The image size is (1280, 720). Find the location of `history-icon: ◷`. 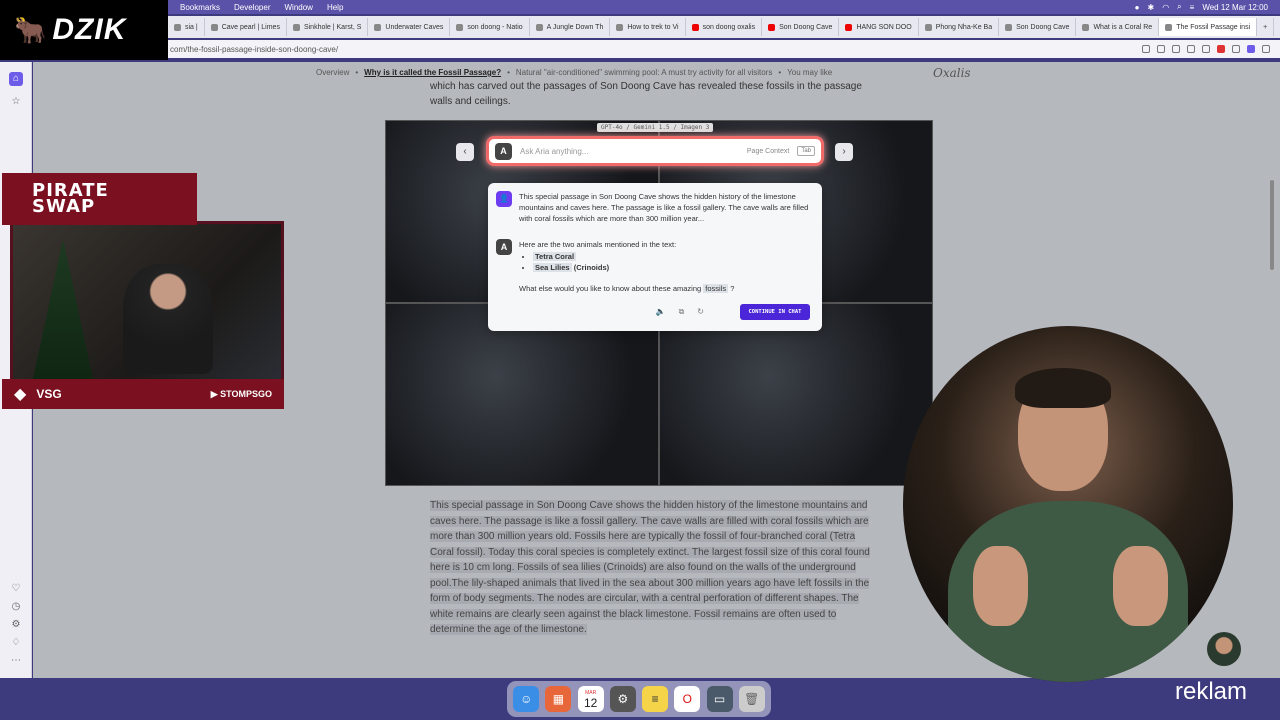

history-icon: ◷ is located at coordinates (16, 607).